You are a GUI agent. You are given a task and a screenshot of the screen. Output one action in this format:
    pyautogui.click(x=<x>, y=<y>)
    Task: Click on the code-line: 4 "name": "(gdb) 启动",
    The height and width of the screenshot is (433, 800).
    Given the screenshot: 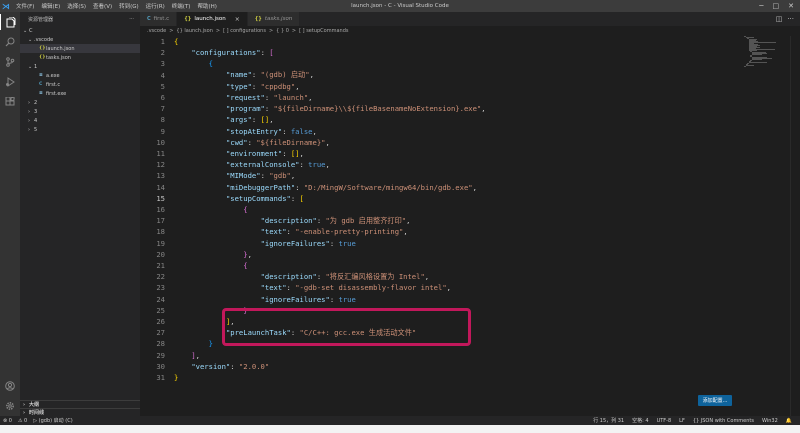 What is the action you would take?
    pyautogui.click(x=440, y=75)
    